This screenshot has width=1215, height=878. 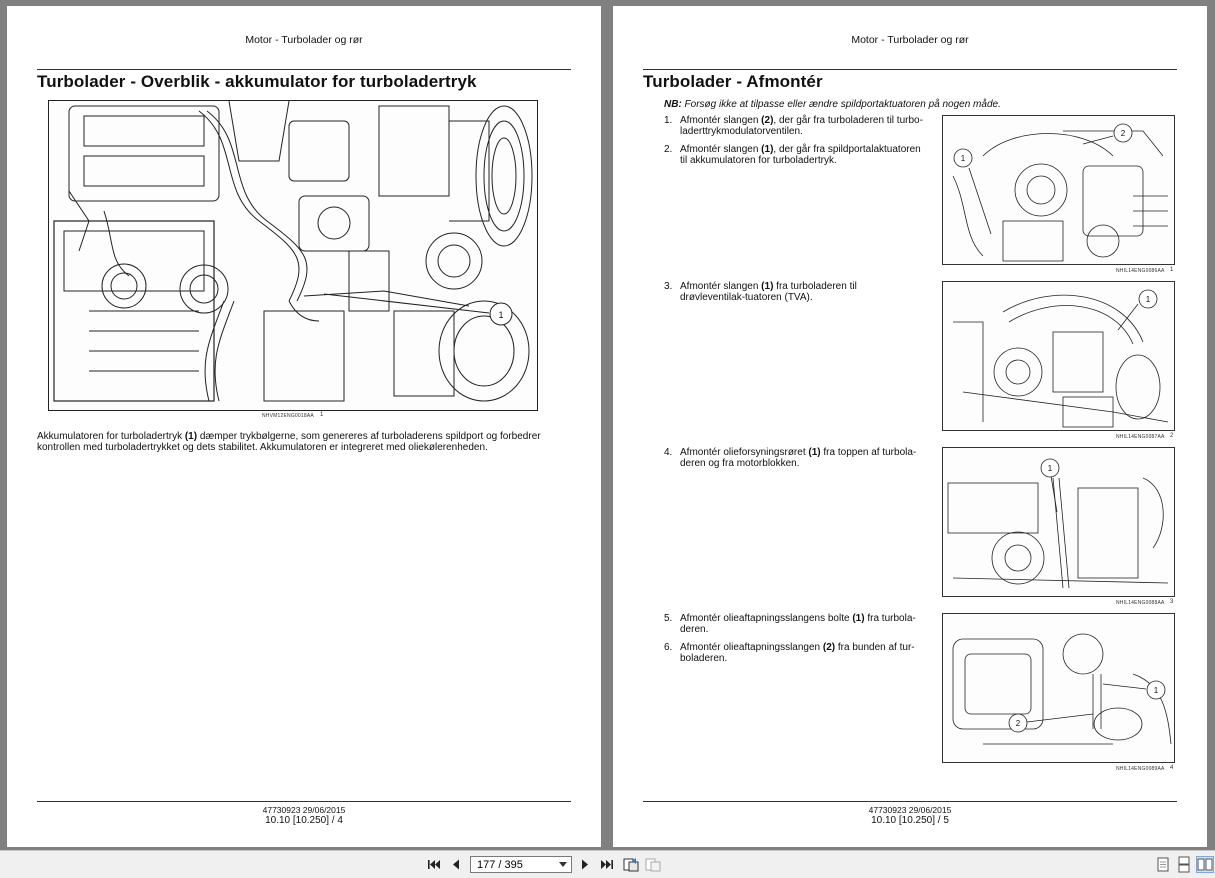 What do you see at coordinates (668, 452) in the screenshot?
I see `step-number: 4.` at bounding box center [668, 452].